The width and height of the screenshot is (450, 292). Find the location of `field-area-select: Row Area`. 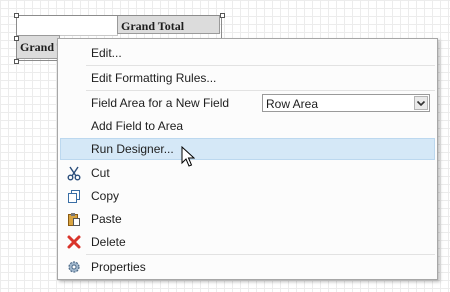

field-area-select: Row Area is located at coordinates (346, 103).